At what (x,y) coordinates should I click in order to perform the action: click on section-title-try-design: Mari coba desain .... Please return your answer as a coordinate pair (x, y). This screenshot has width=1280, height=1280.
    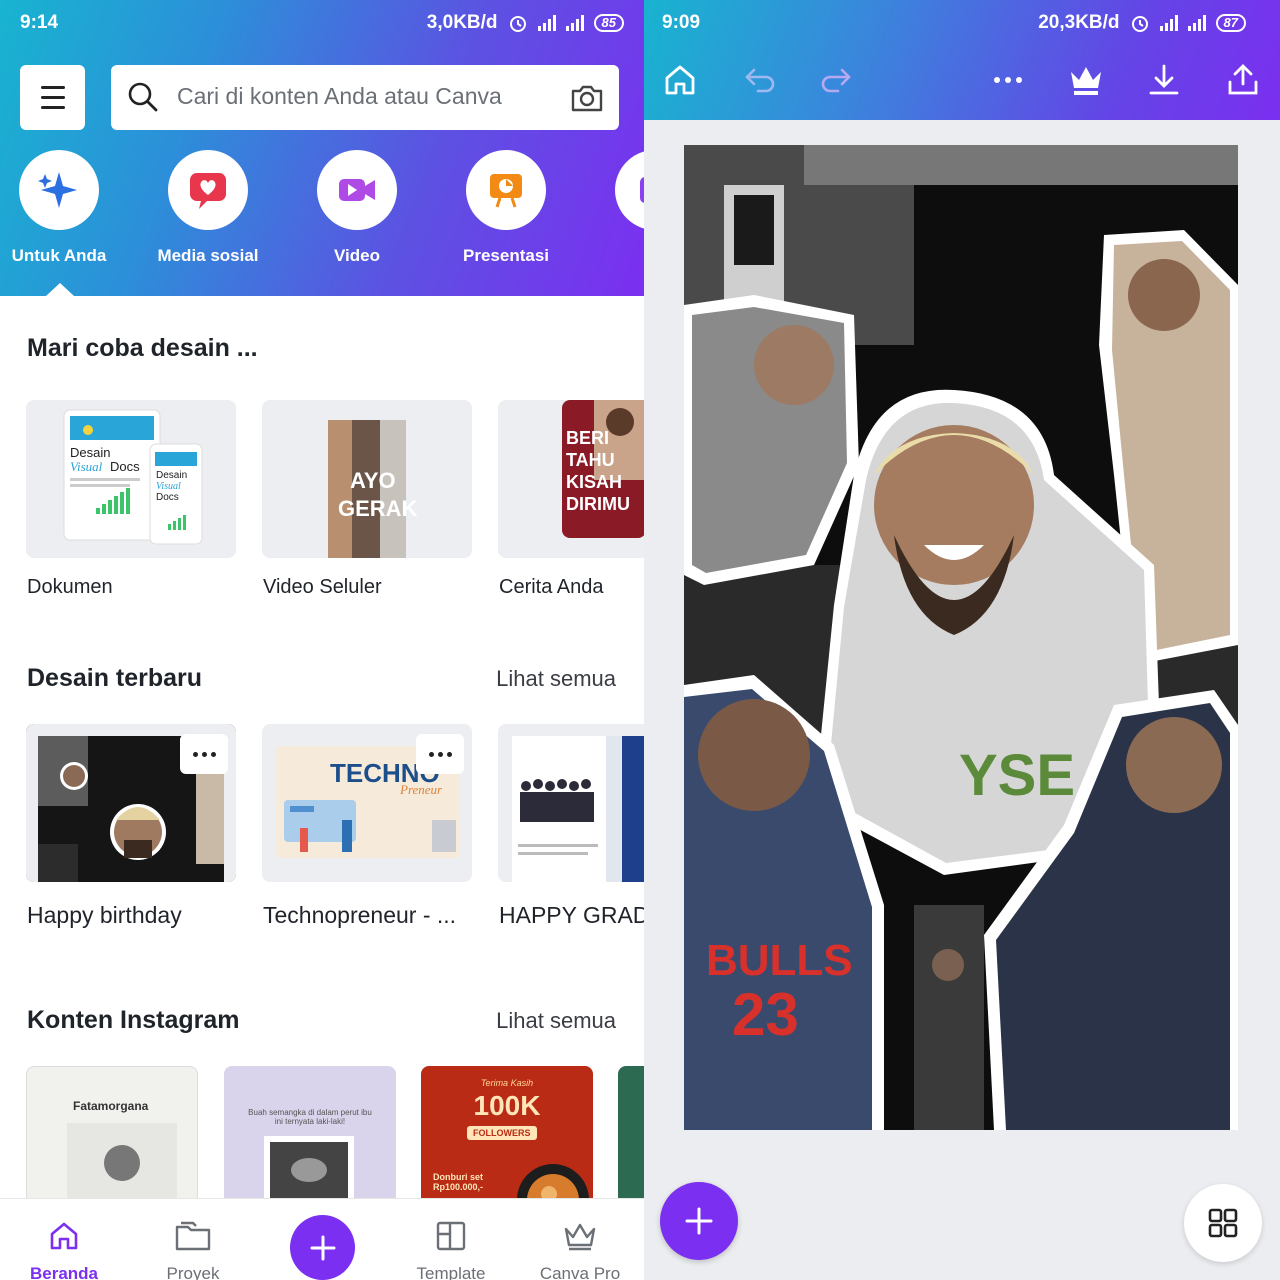
    Looking at the image, I should click on (142, 348).